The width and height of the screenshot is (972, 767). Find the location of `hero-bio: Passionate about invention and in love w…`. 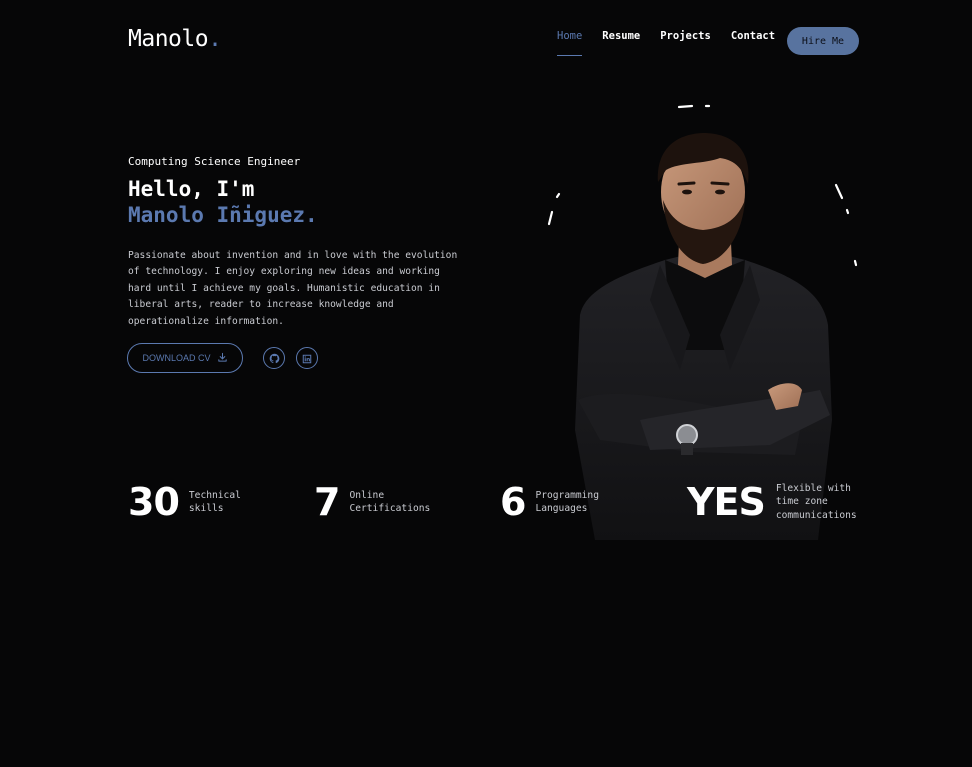

hero-bio: Passionate about invention and in love w… is located at coordinates (303, 289).